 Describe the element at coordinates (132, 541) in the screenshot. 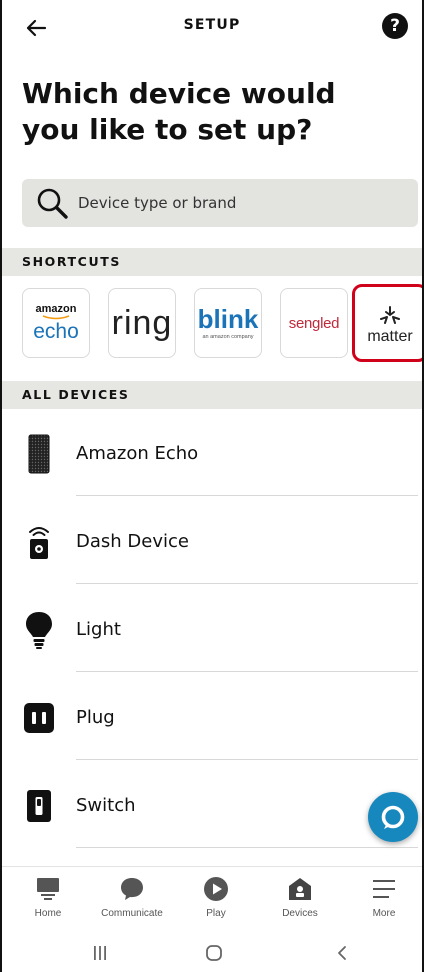

I see `device-label: Dash Device` at that location.